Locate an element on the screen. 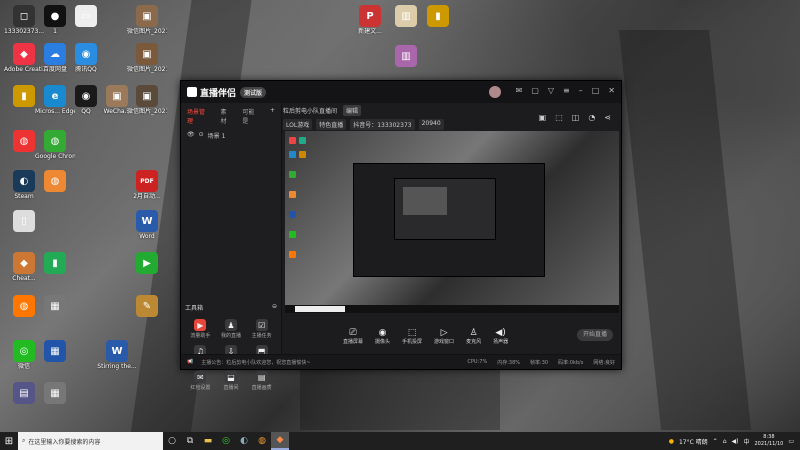 This screenshot has height=450, width=800. desktop-icon: ▭ is located at coordinates (86, 16).